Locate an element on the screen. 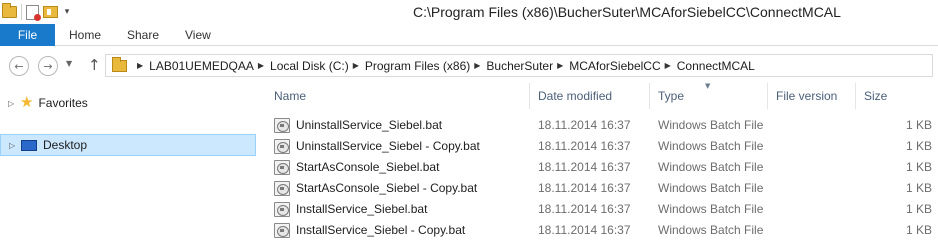  toolbar-divider is located at coordinates (21, 12).